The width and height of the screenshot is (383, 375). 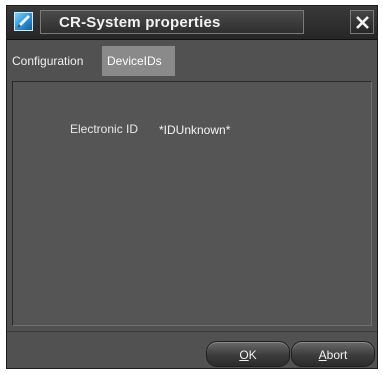 I want to click on title-panel: CR-System properties, so click(x=172, y=22).